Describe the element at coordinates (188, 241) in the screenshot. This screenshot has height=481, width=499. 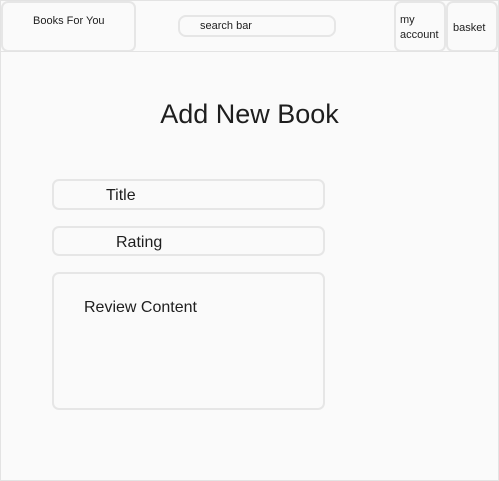
I see `rating-field: Rating` at that location.